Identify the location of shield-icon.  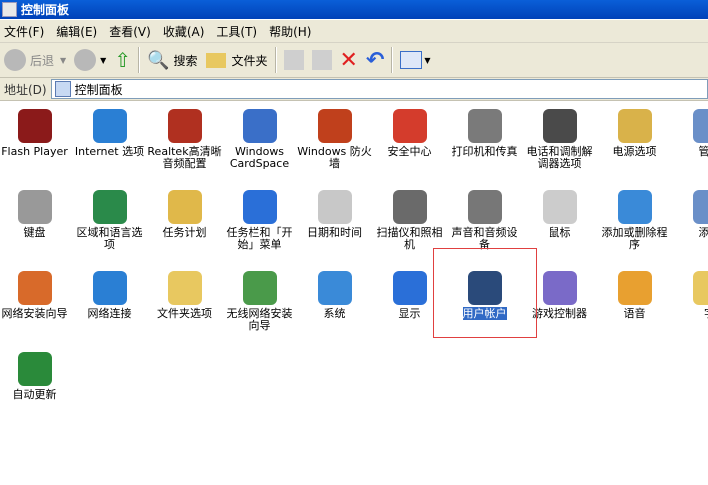
(409, 126).